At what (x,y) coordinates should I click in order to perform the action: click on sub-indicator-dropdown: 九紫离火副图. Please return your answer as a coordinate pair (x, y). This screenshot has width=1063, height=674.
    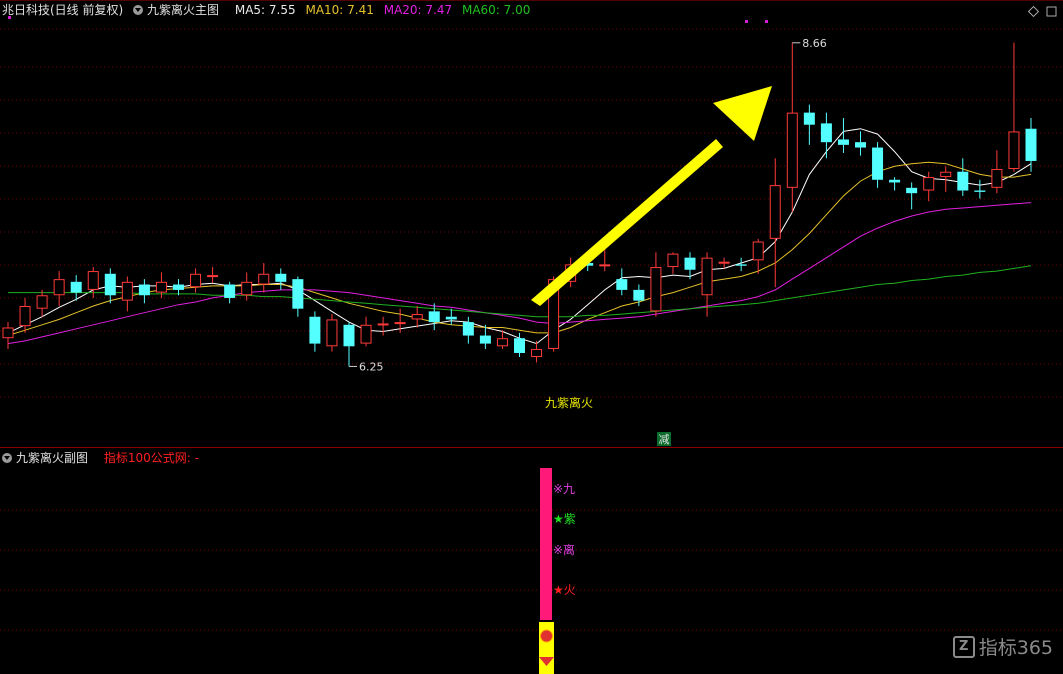
    Looking at the image, I should click on (48, 458).